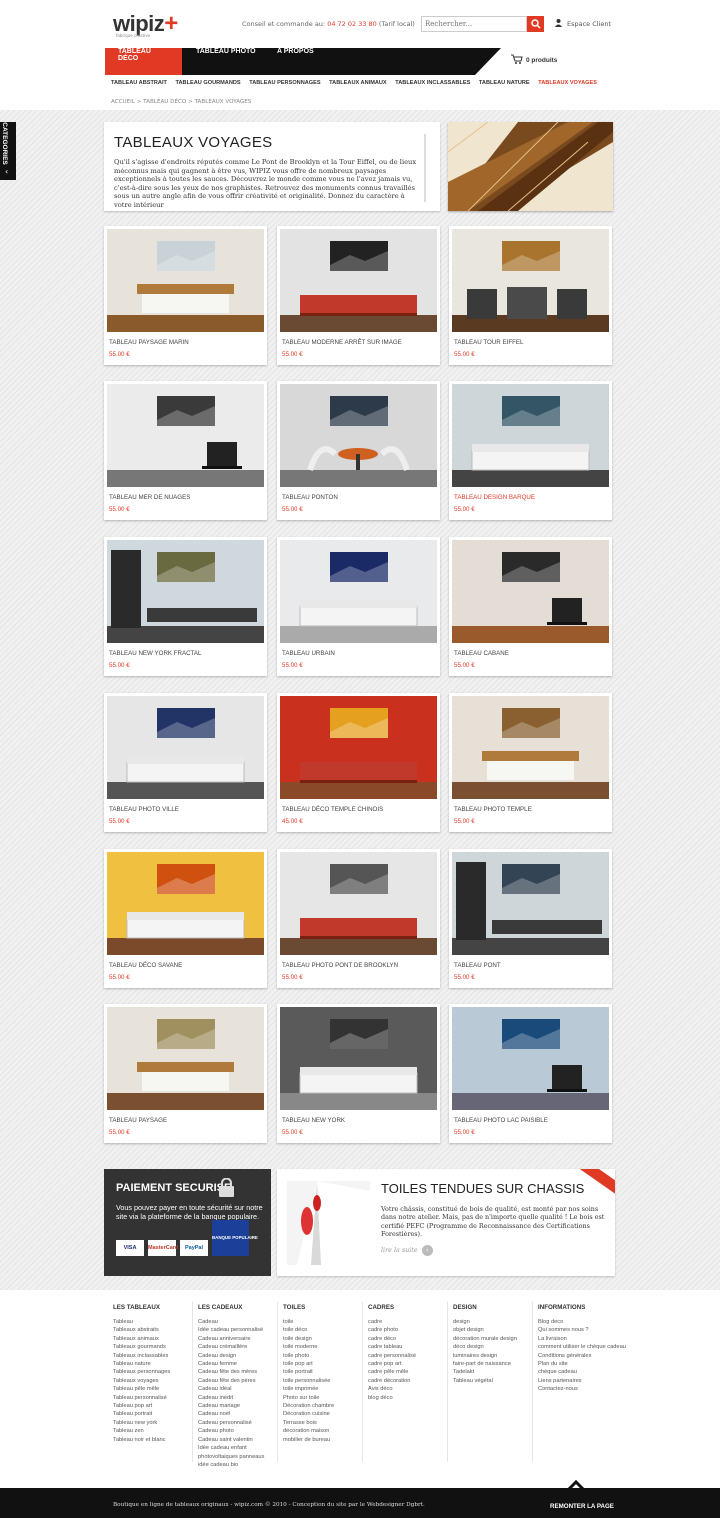 This screenshot has width=720, height=1518. What do you see at coordinates (149, 497) in the screenshot?
I see `product-name: TABLEAU MER DE NUAGES` at bounding box center [149, 497].